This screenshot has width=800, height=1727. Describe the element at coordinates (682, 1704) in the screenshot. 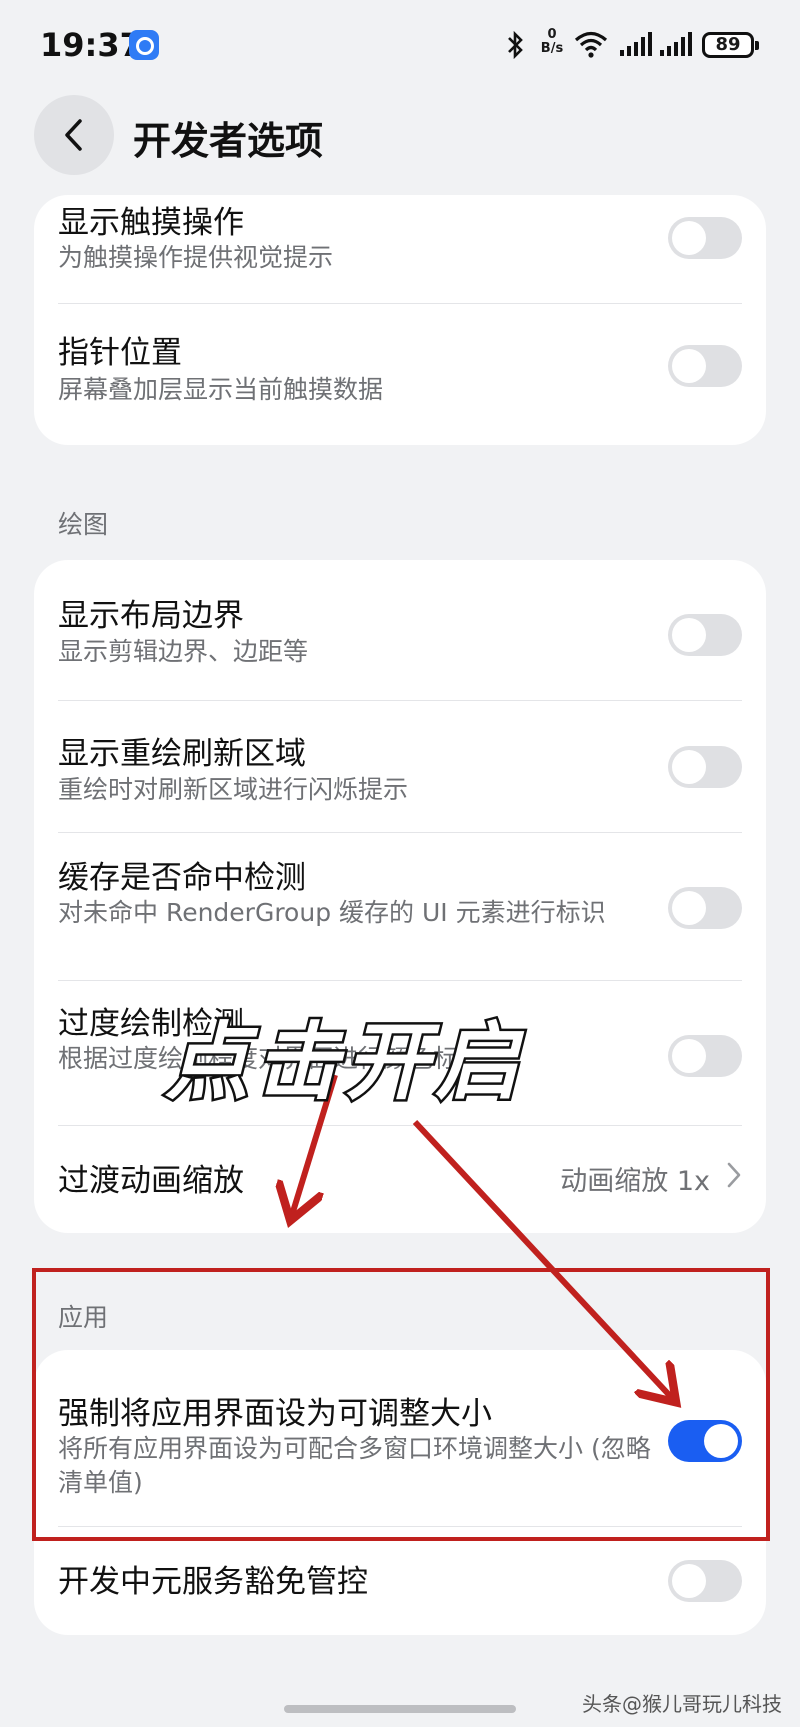

I see `watermark: 头条@猴儿哥玩儿科技` at that location.